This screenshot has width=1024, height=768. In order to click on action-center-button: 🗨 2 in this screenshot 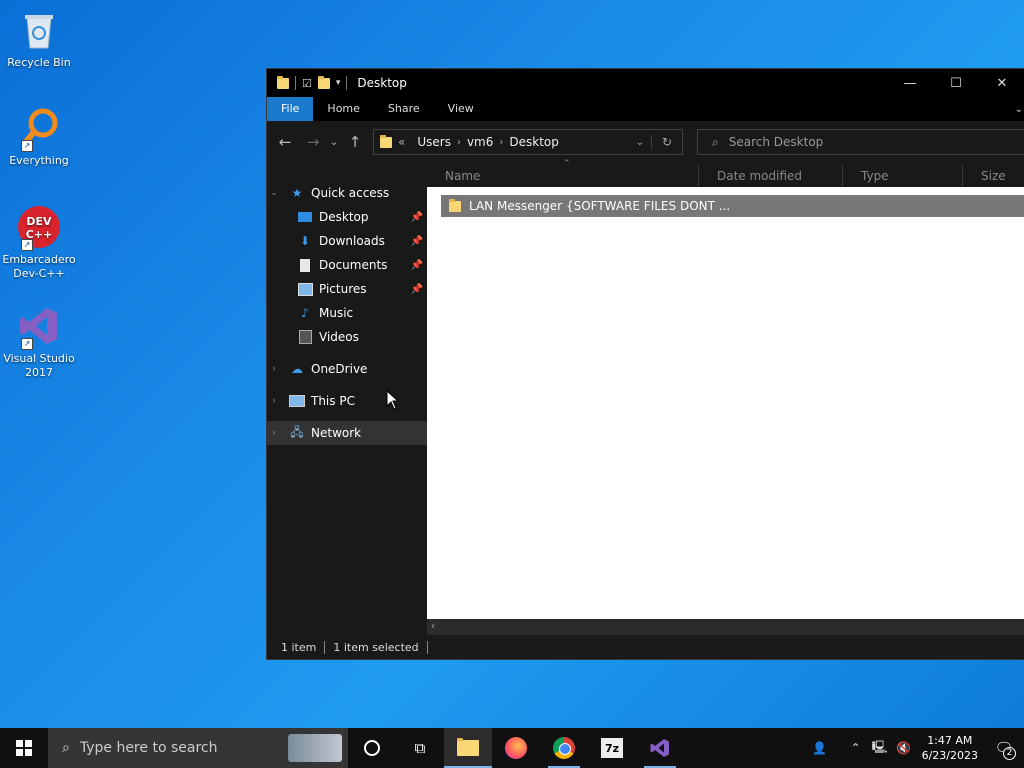, I will do `click(1004, 748)`.